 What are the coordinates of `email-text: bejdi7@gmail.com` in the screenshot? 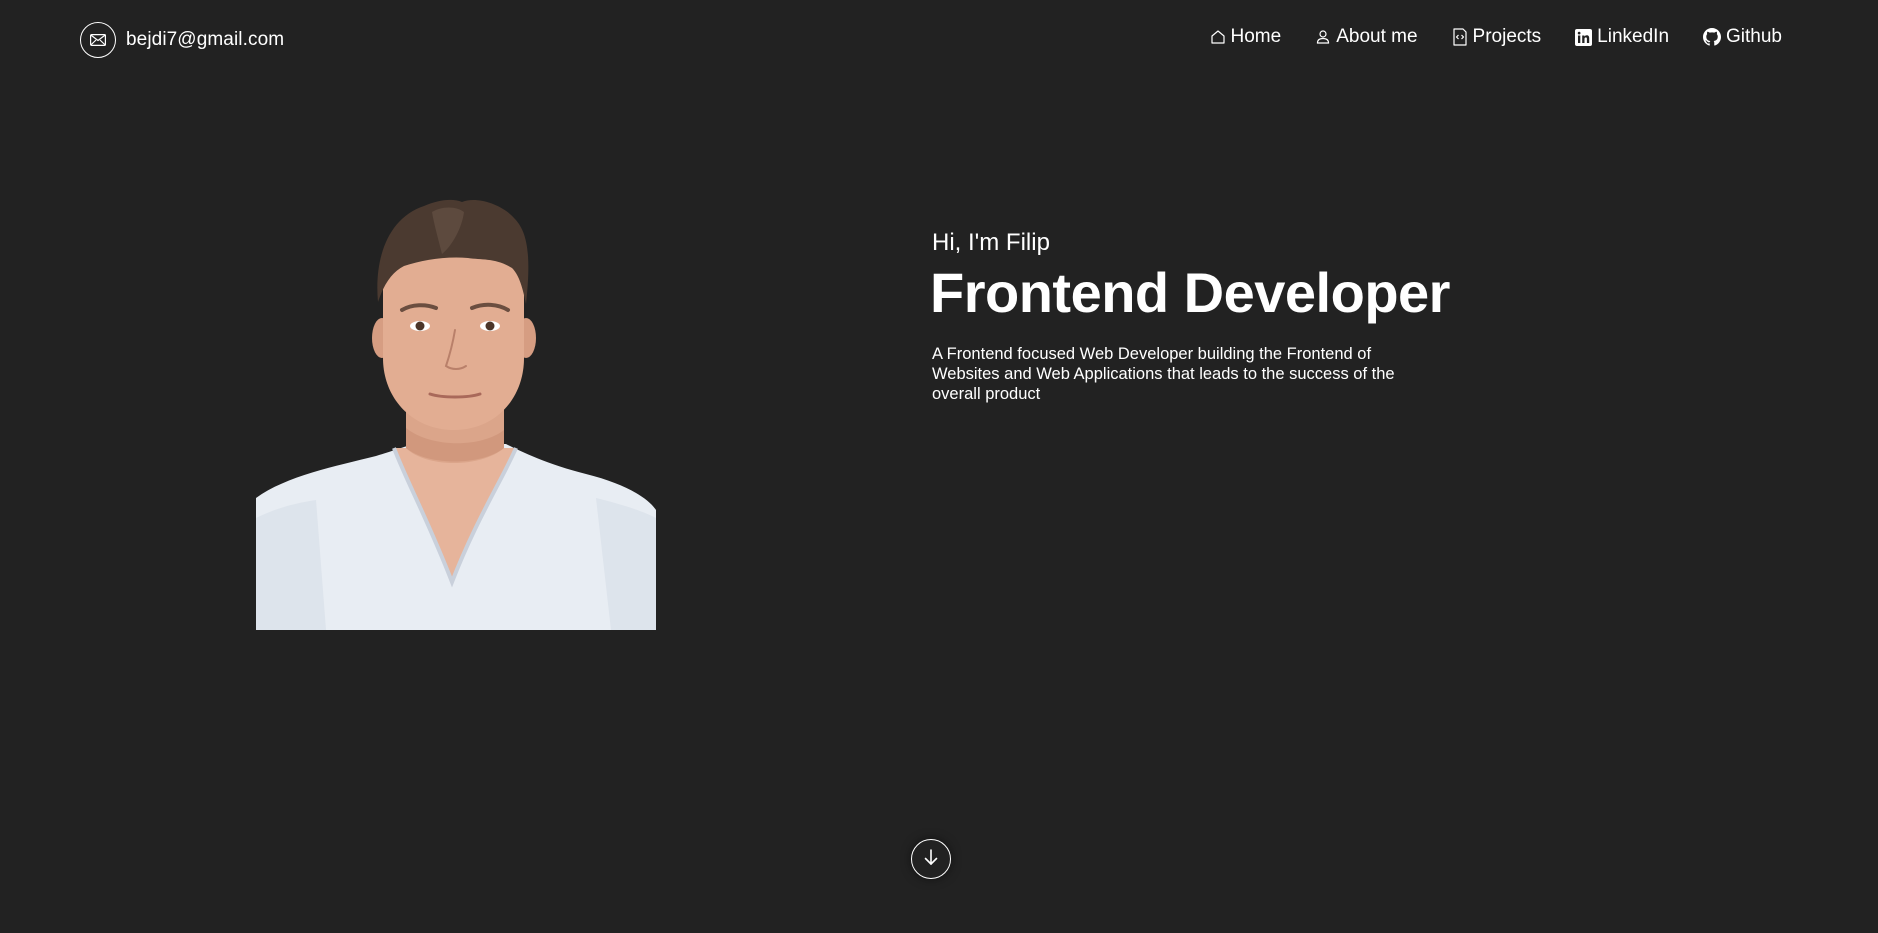 It's located at (205, 39).